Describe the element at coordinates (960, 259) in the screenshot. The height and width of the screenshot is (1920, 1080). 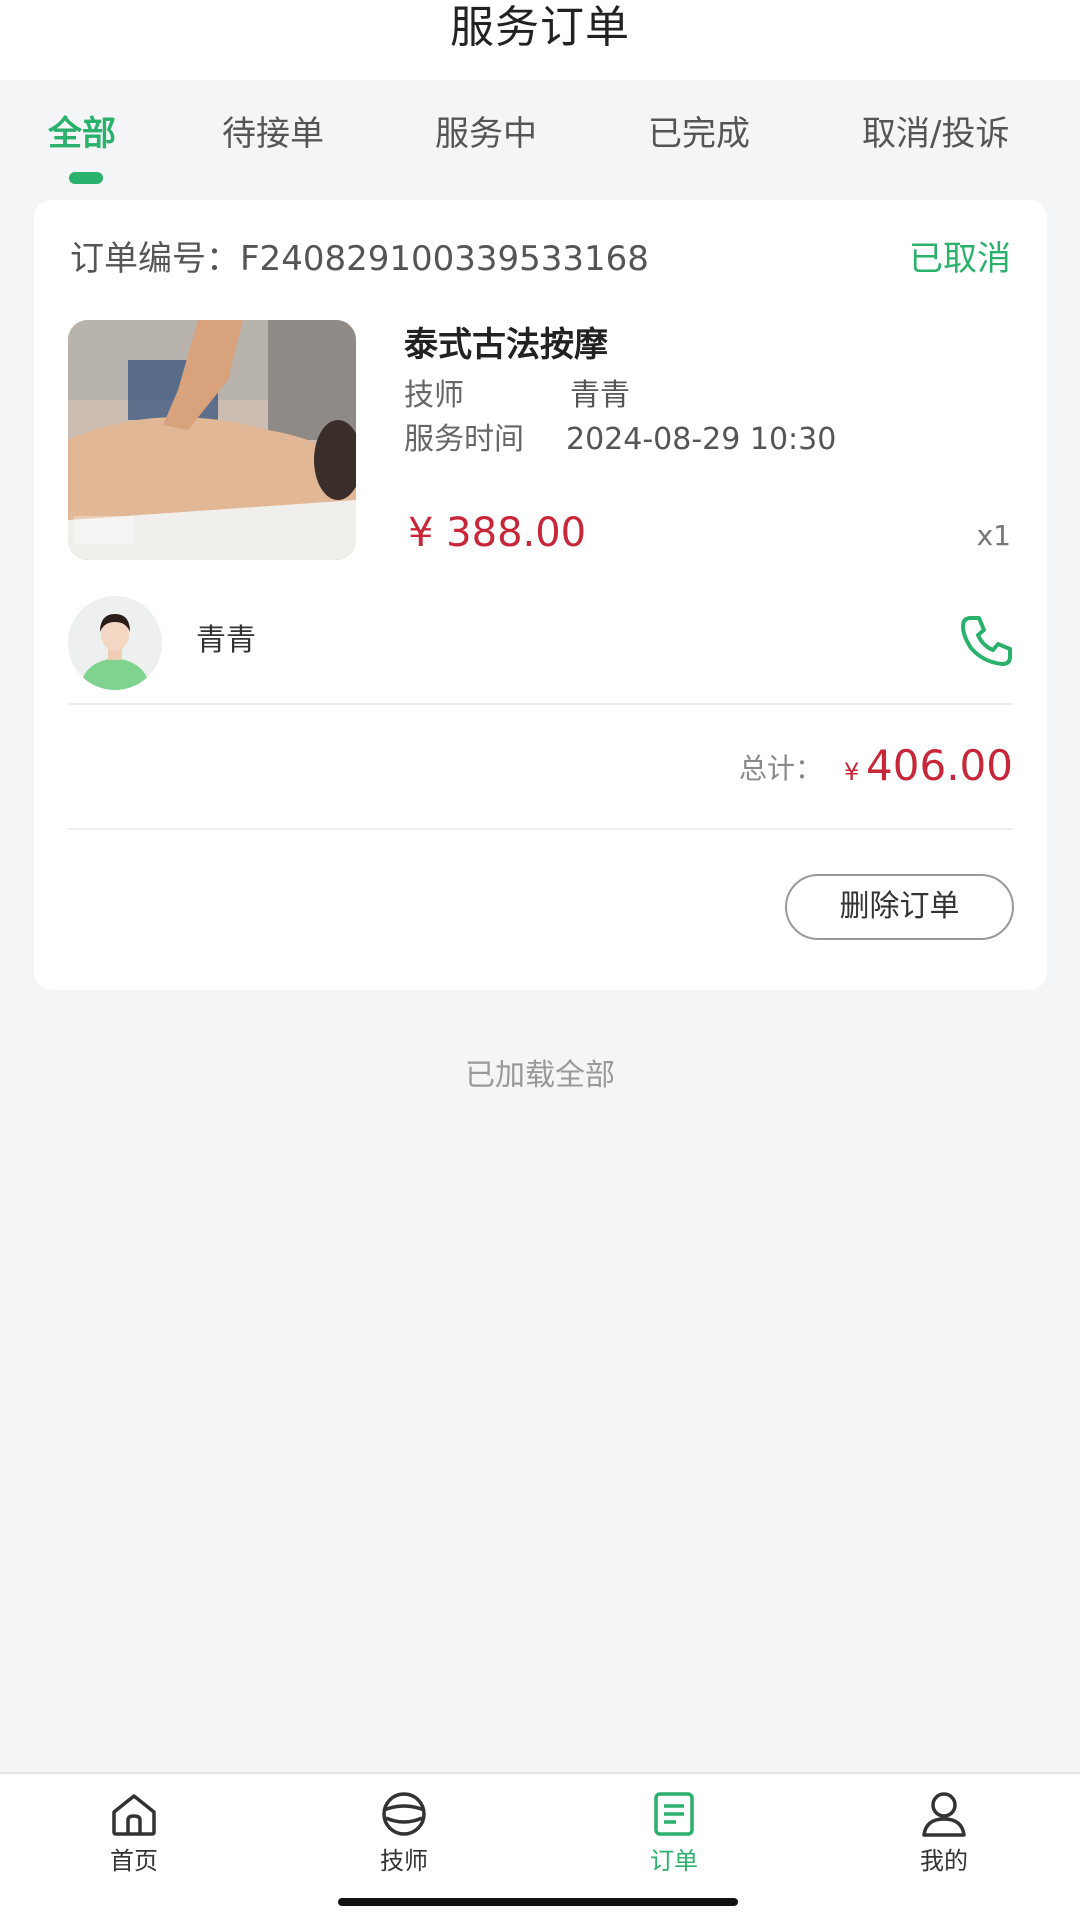
I see `order-status-badge: 已取消` at that location.